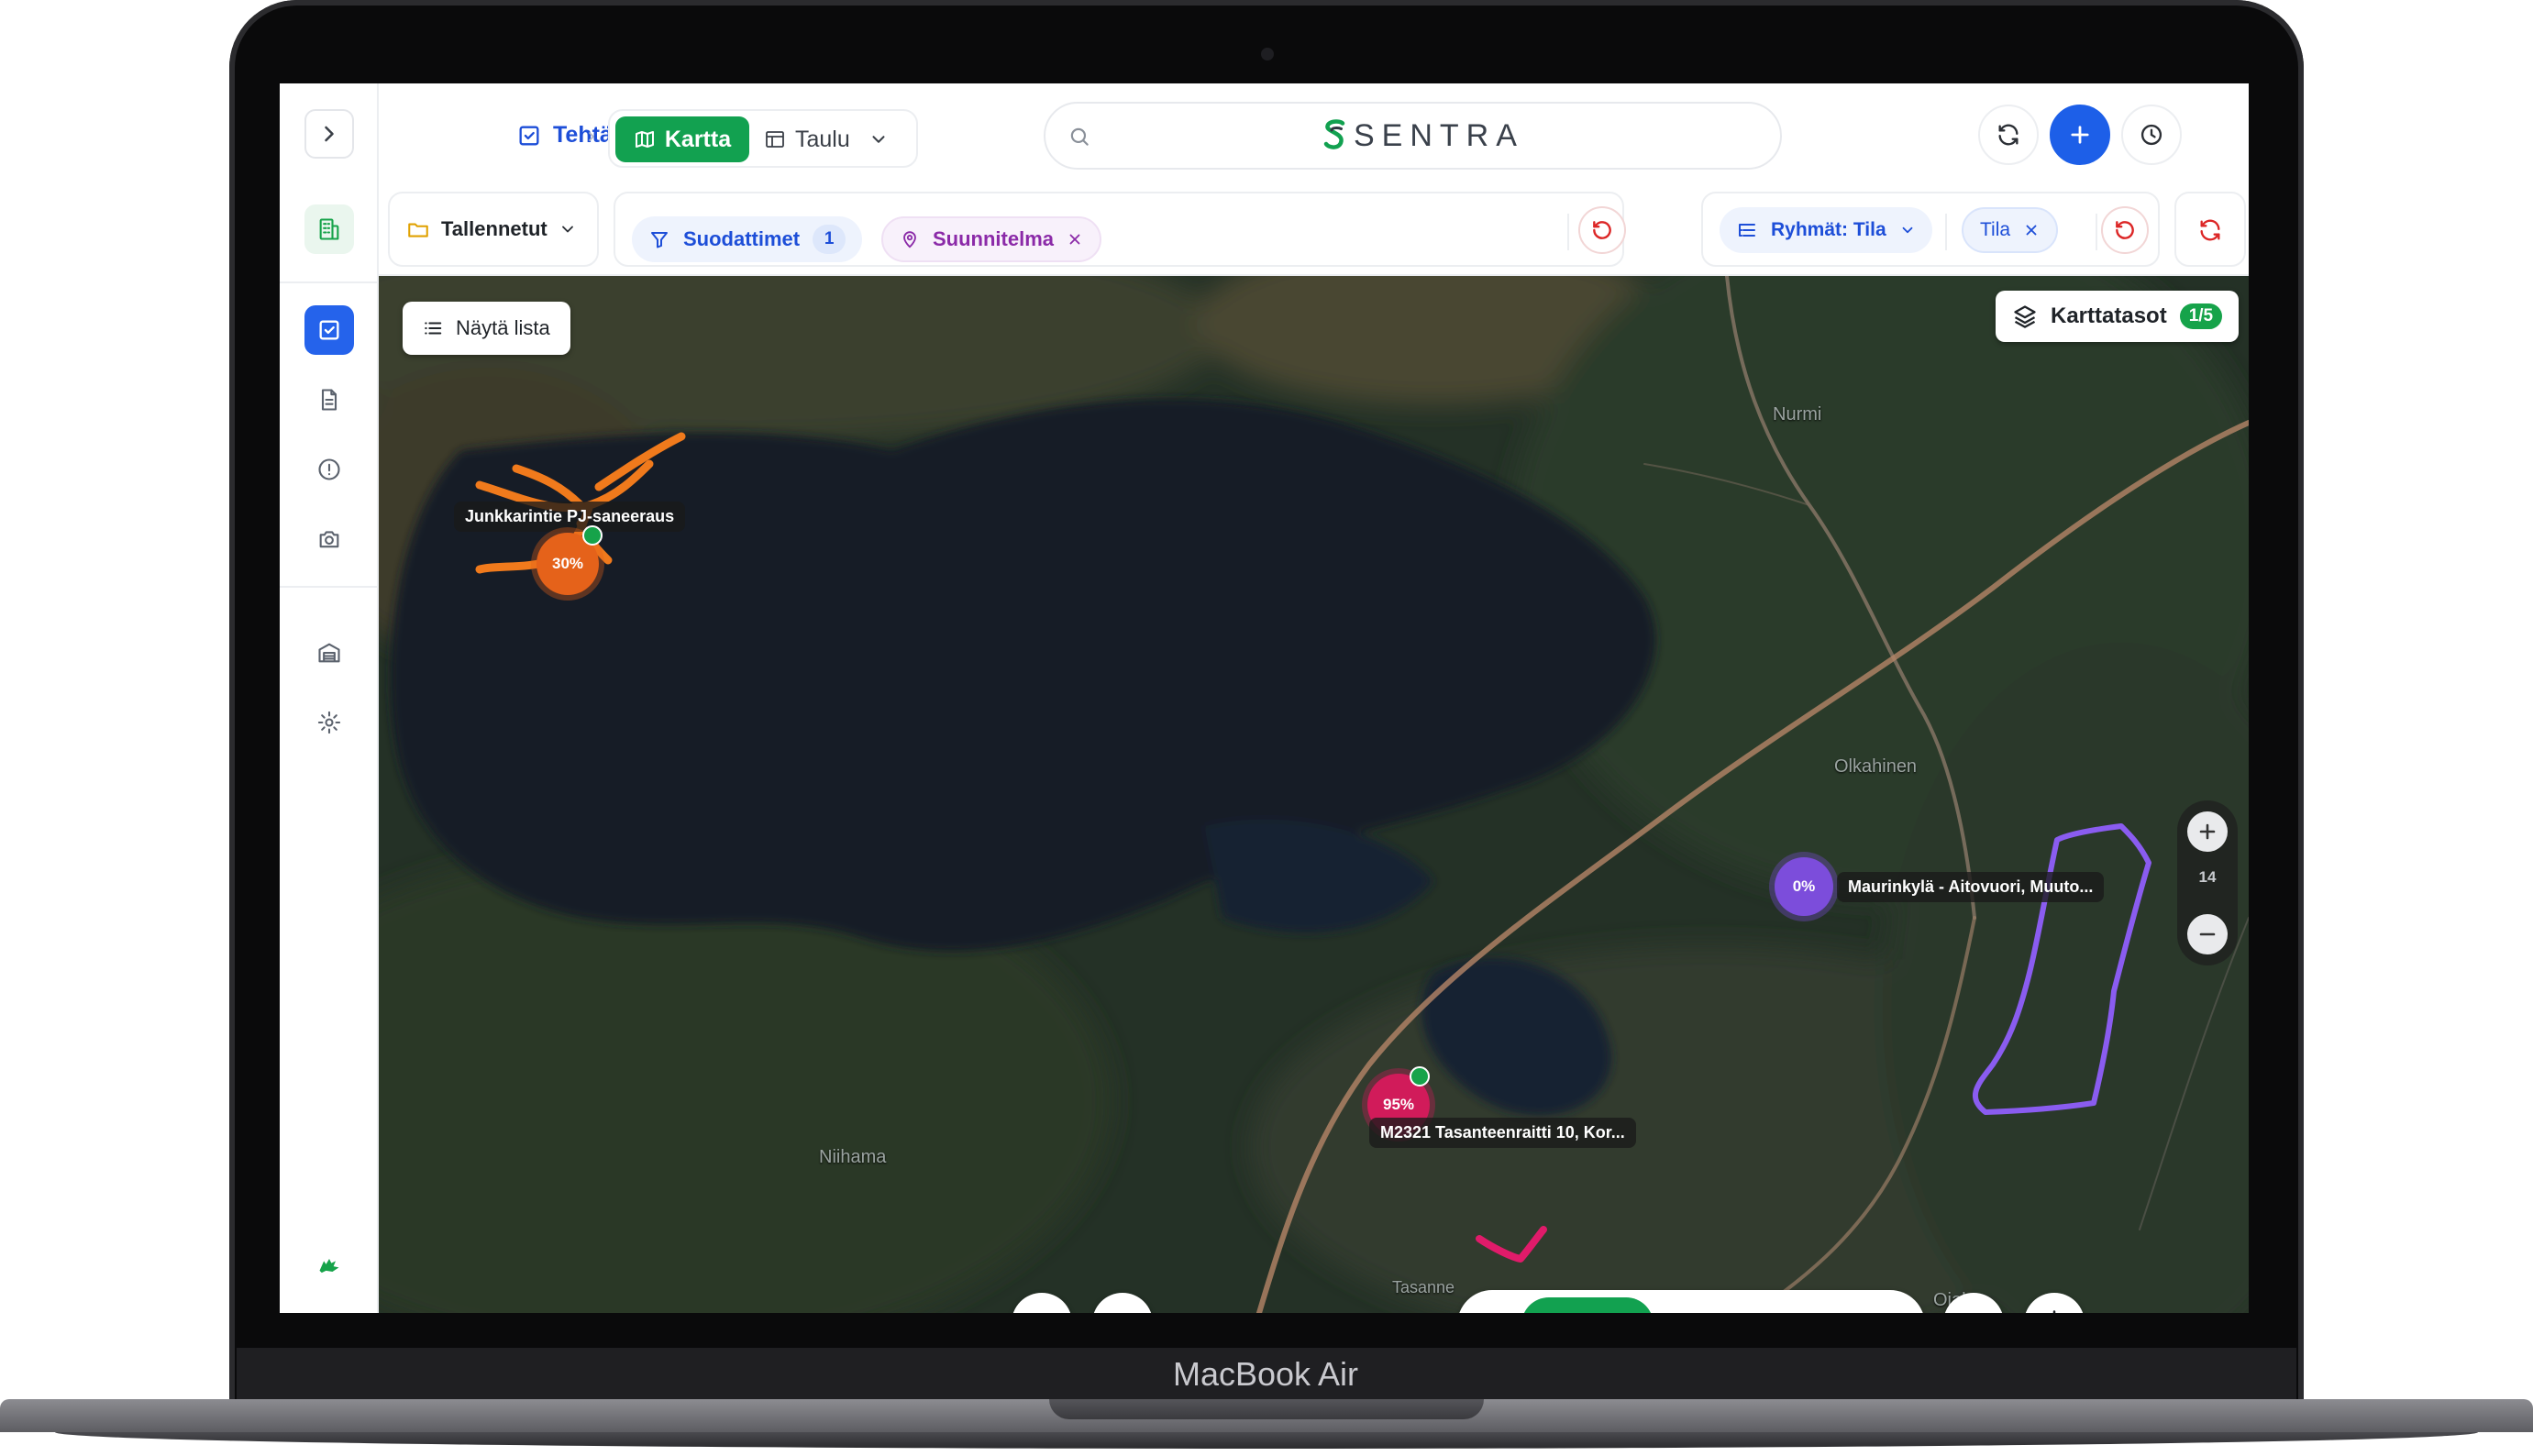 The height and width of the screenshot is (1456, 2533). Describe the element at coordinates (2201, 316) in the screenshot. I see `map-layers-count: 1/5` at that location.